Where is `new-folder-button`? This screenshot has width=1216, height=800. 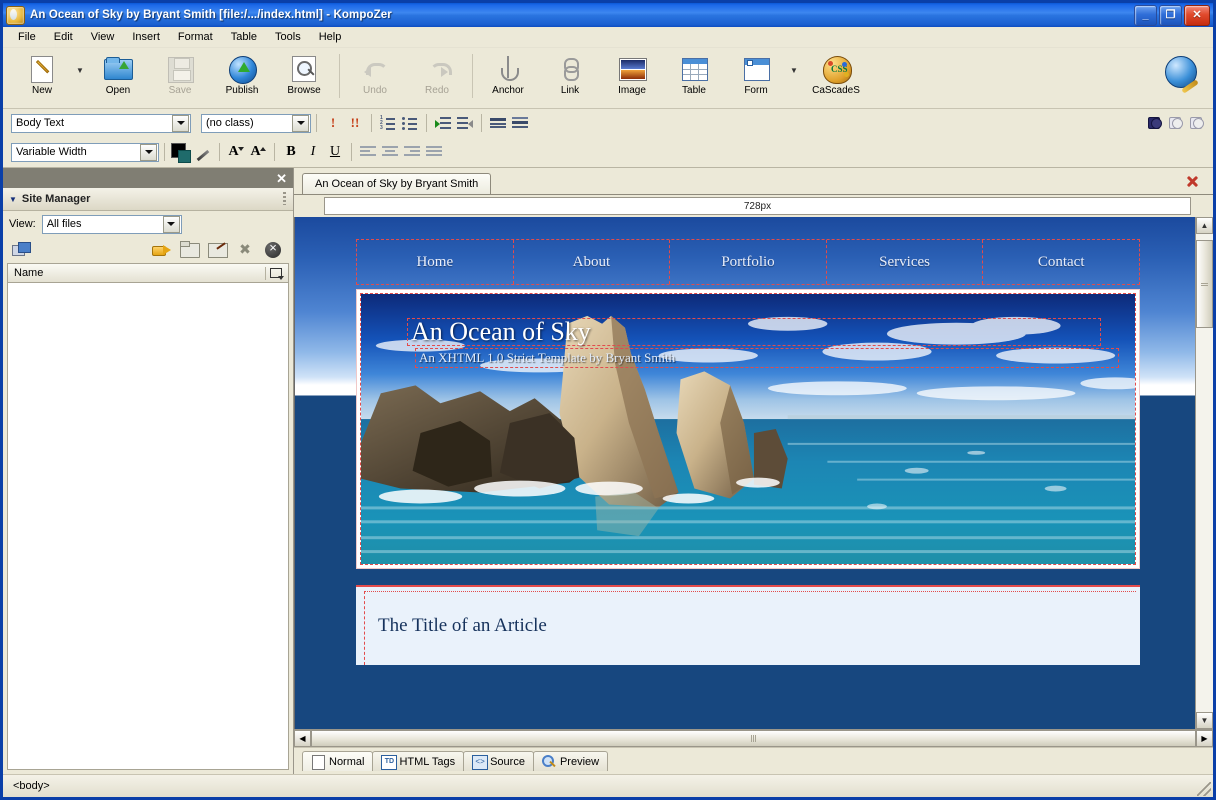
new-folder-button is located at coordinates (190, 250).